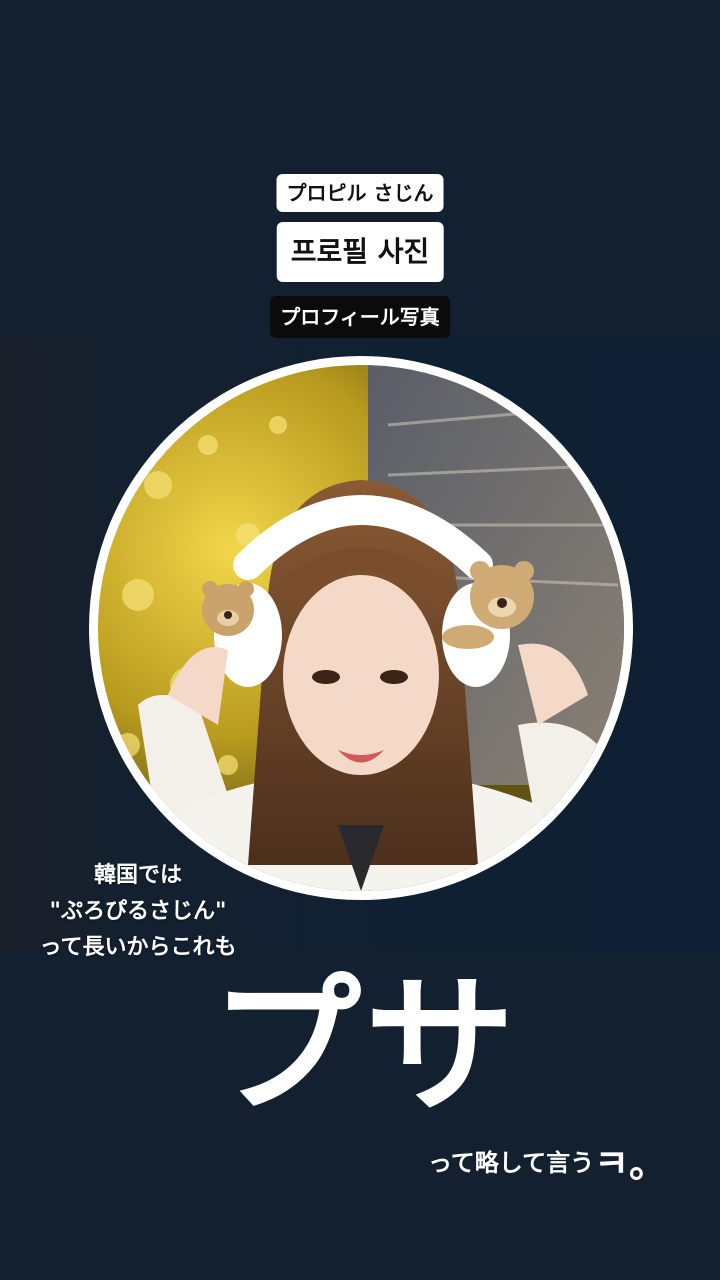 This screenshot has height=1280, width=720. I want to click on abbreviation: プサ, so click(364, 1047).